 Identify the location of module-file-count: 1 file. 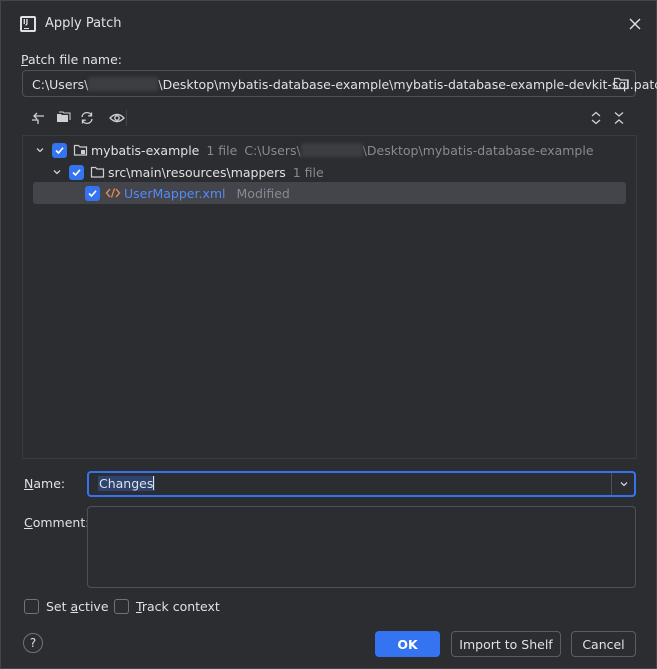
(222, 150).